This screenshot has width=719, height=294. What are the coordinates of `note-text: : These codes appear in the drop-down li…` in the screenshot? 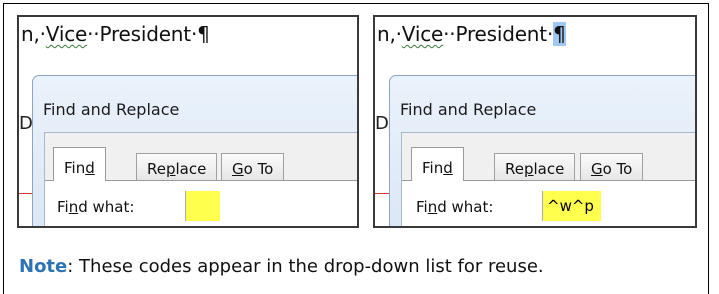 It's located at (305, 266).